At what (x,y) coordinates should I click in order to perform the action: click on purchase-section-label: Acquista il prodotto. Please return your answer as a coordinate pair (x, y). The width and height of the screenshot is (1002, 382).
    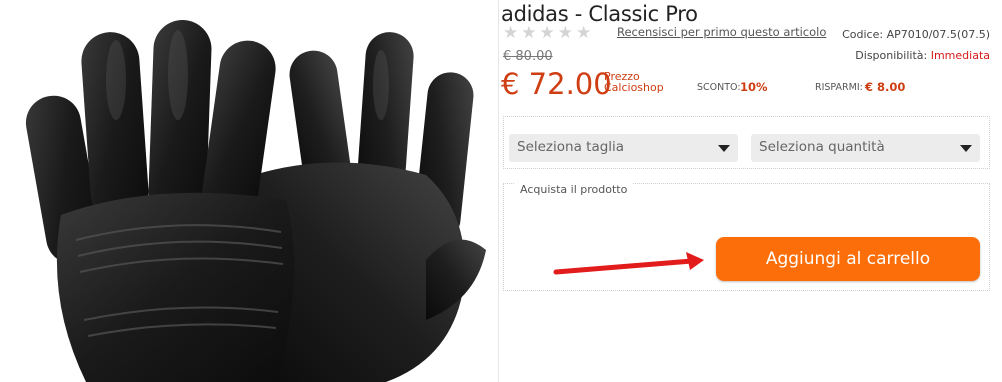
    Looking at the image, I should click on (574, 189).